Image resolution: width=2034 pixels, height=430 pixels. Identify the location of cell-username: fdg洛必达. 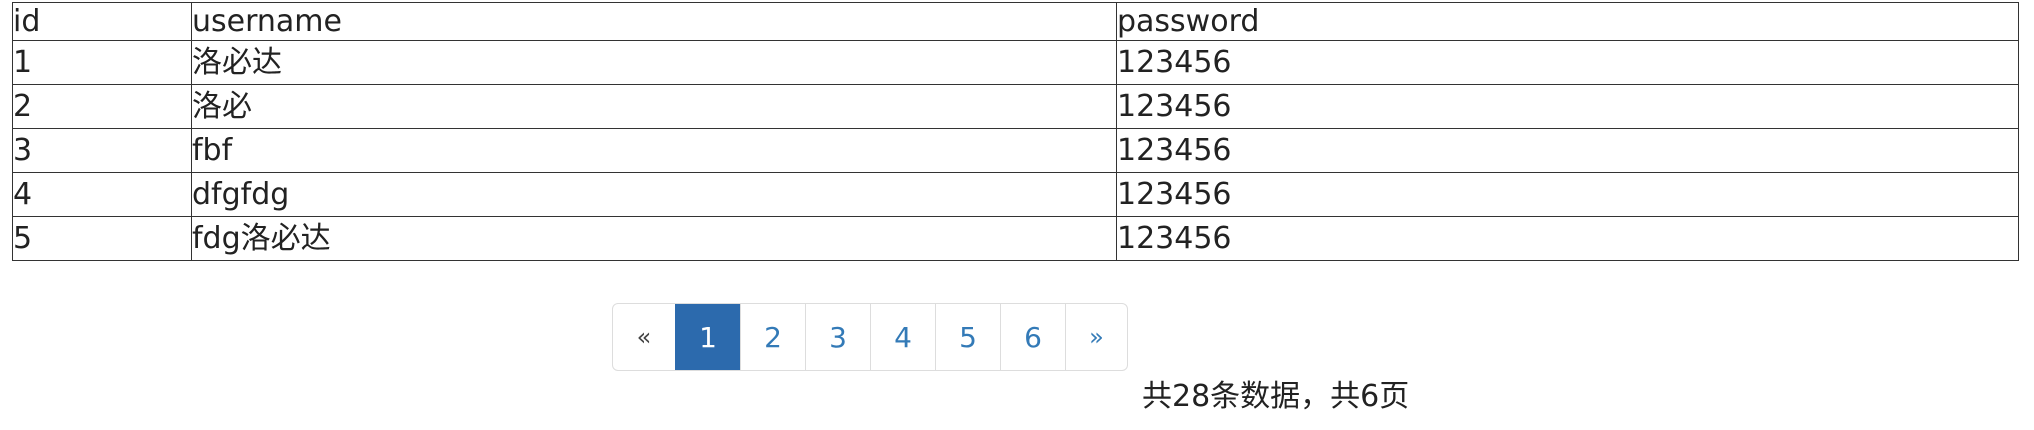
(654, 238).